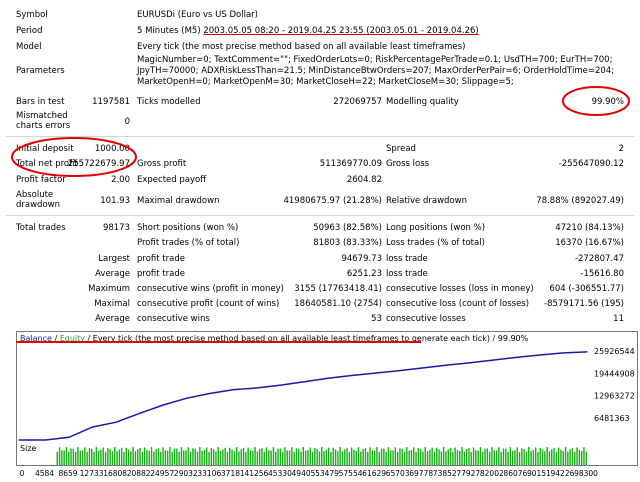  Describe the element at coordinates (421, 473) in the screenshot. I see `x-tick-label: 69778` at that location.